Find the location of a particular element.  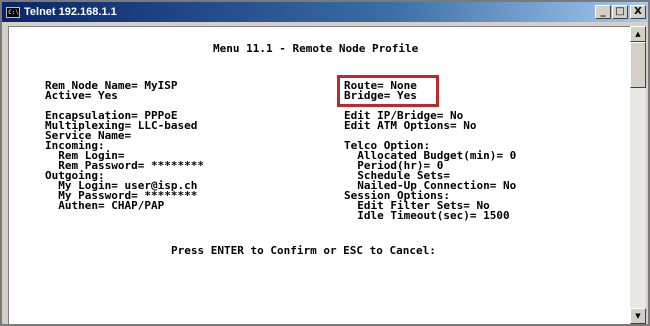

minimize-button: _ is located at coordinates (603, 12).